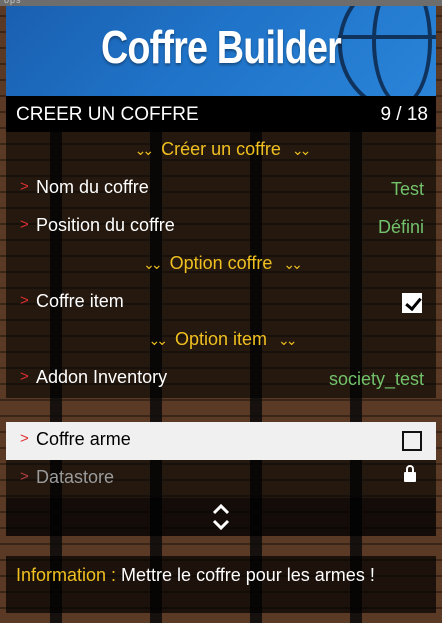 This screenshot has width=442, height=623. What do you see at coordinates (13, 2) in the screenshot?
I see `faint-overlay-text: ops` at bounding box center [13, 2].